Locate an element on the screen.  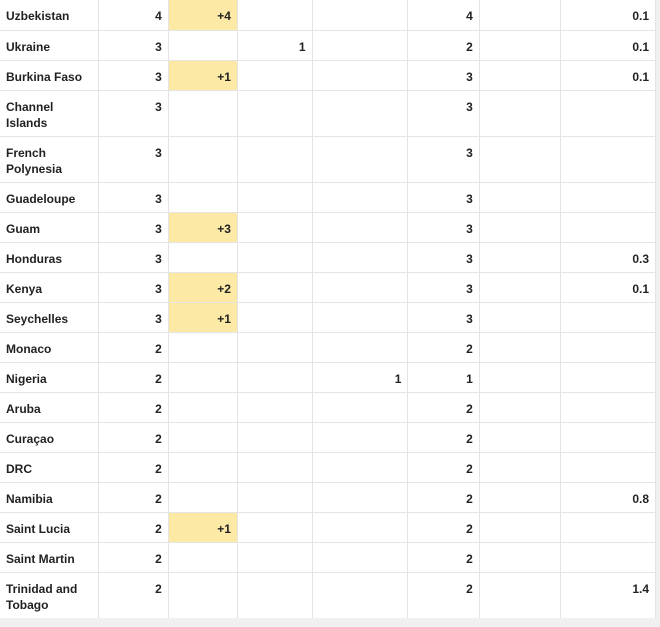
table-row: Seychelles 3 +1 3 is located at coordinates (328, 317).